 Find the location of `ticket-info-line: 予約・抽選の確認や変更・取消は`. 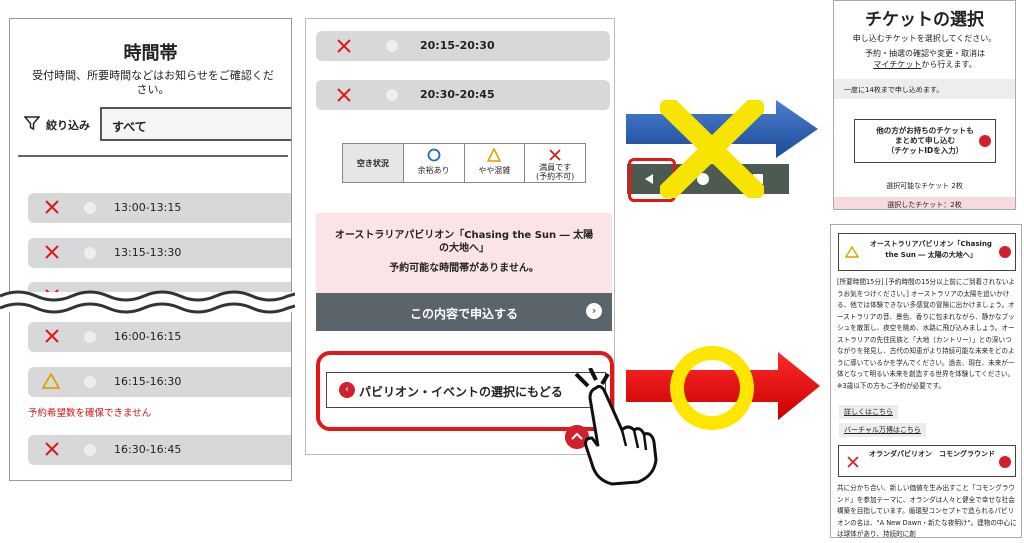

ticket-info-line: 予約・抽選の確認や変更・取消は is located at coordinates (925, 53).